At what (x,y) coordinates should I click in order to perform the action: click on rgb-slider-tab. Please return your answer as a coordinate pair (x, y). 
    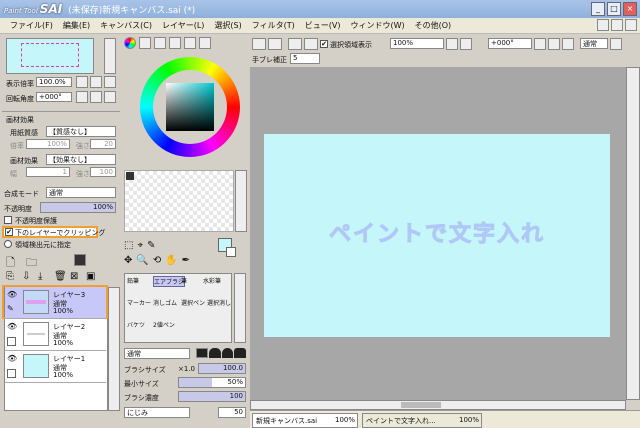
    Looking at the image, I should click on (145, 43).